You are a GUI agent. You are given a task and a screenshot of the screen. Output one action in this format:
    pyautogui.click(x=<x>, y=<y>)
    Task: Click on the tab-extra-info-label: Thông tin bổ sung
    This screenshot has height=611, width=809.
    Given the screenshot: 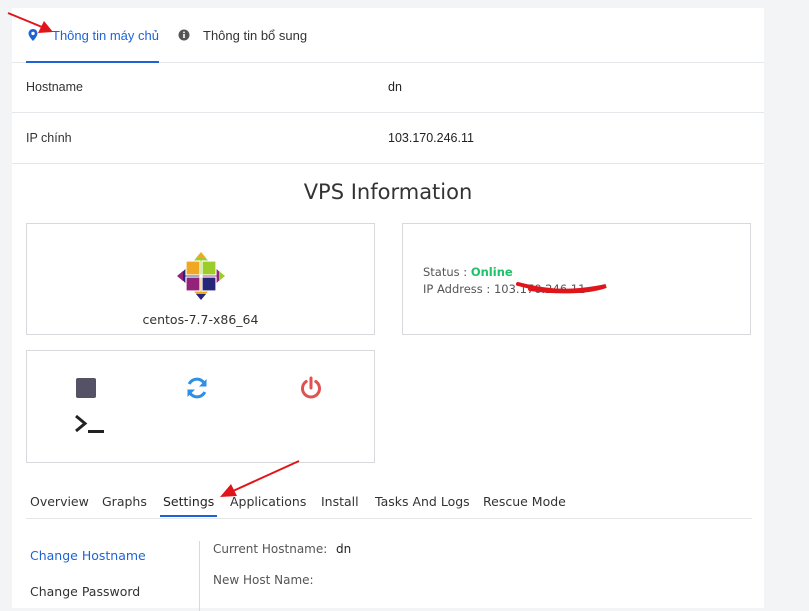 What is the action you would take?
    pyautogui.click(x=255, y=35)
    